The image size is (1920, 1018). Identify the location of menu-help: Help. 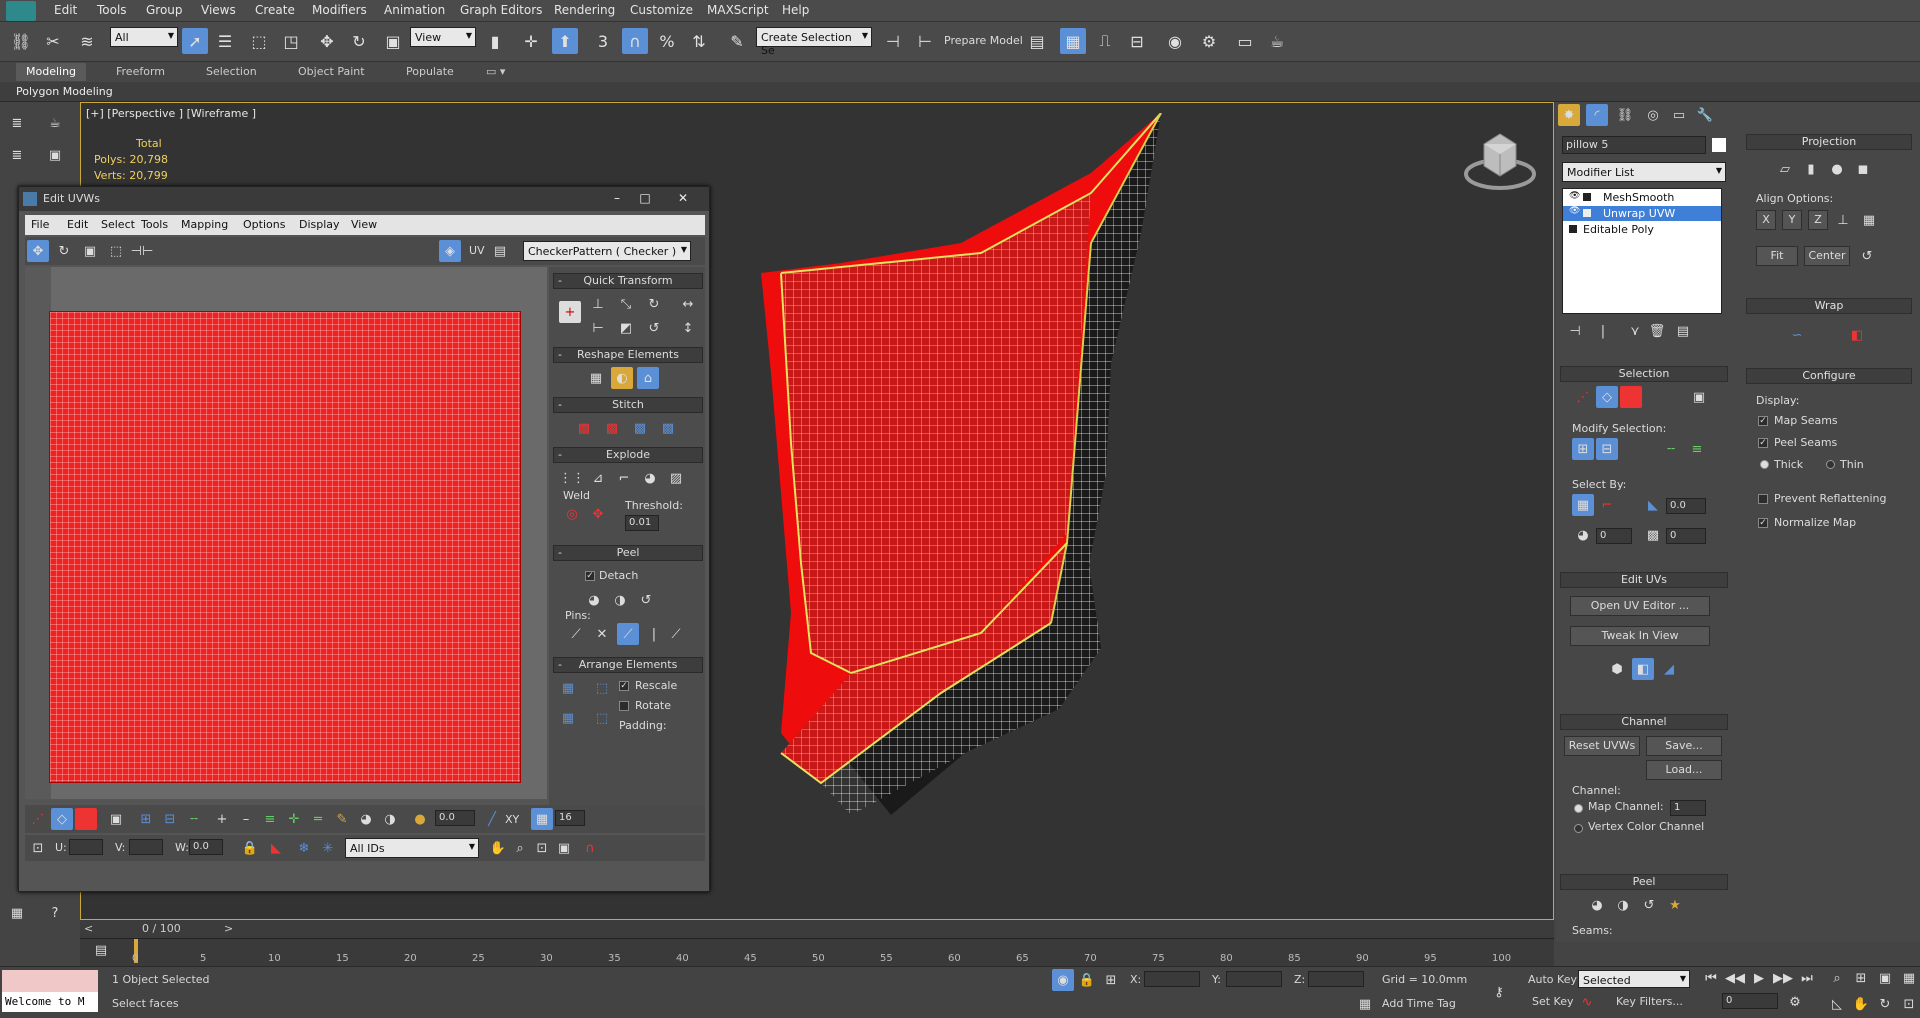
(795, 10).